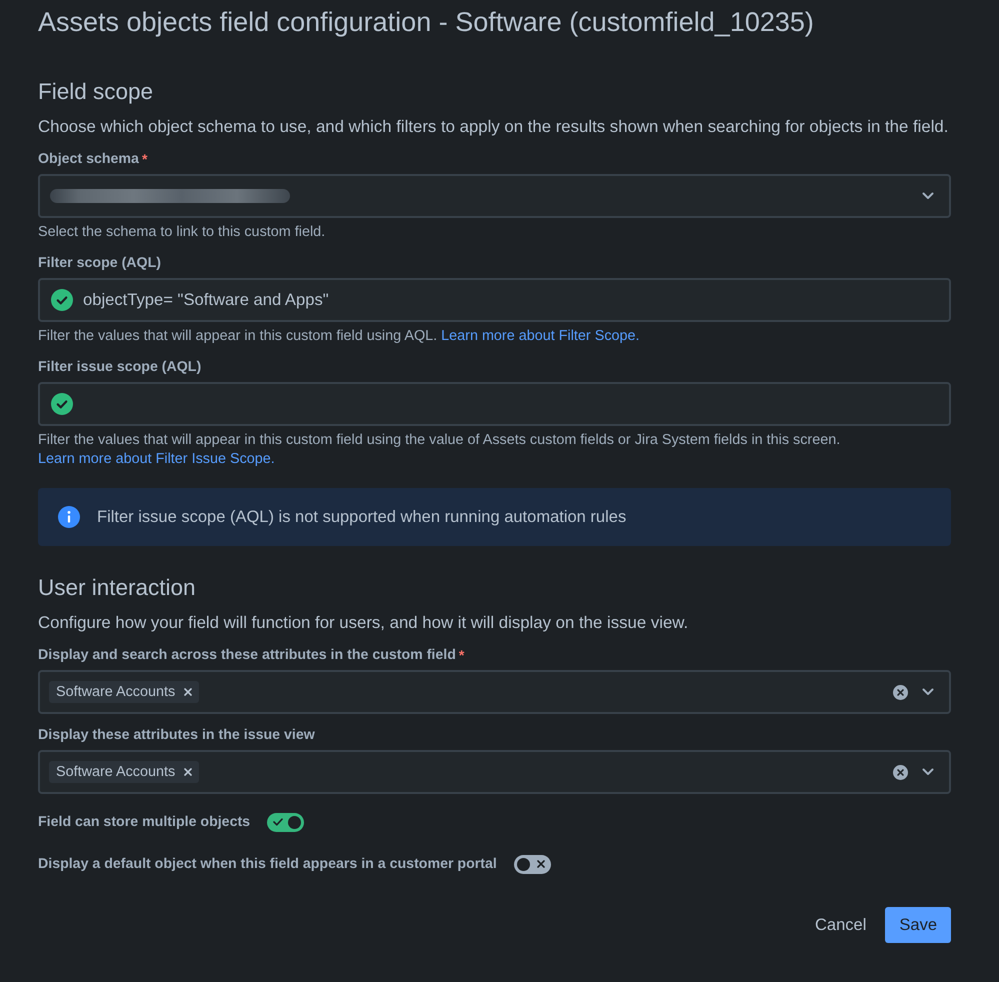 The image size is (999, 982). Describe the element at coordinates (267, 864) in the screenshot. I see `toggle-label: Display a default object when this field appears in a customer portal` at that location.